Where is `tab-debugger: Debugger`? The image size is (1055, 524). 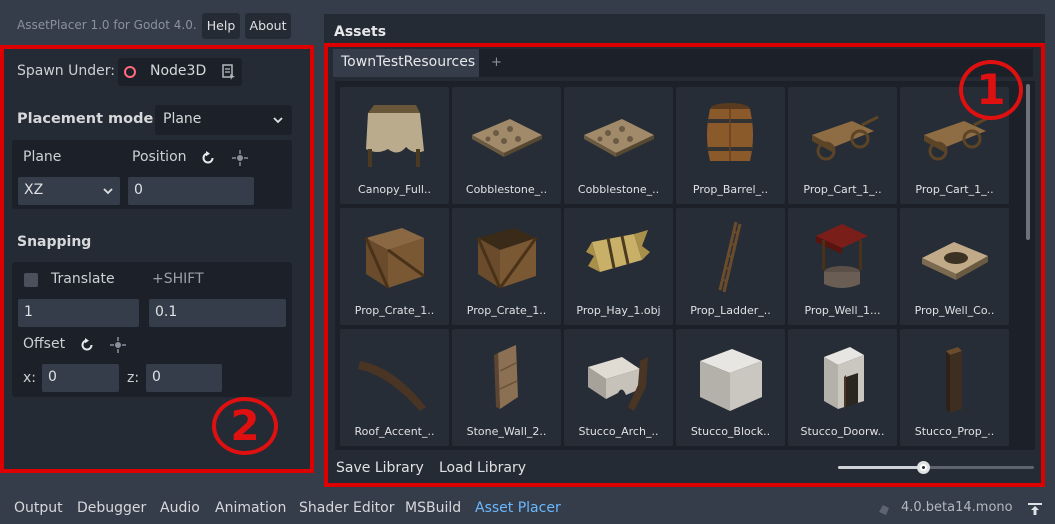 tab-debugger: Debugger is located at coordinates (111, 508).